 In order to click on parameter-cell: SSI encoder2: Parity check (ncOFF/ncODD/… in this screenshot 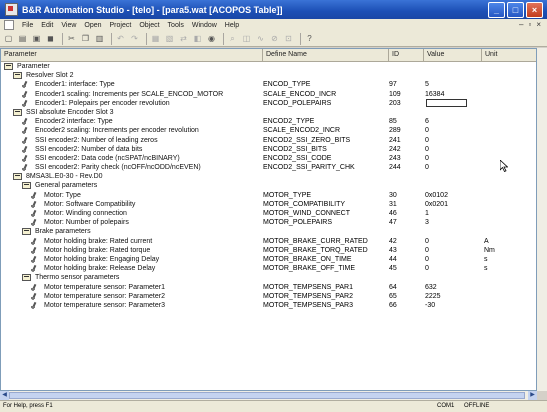, I will do `click(130, 167)`.